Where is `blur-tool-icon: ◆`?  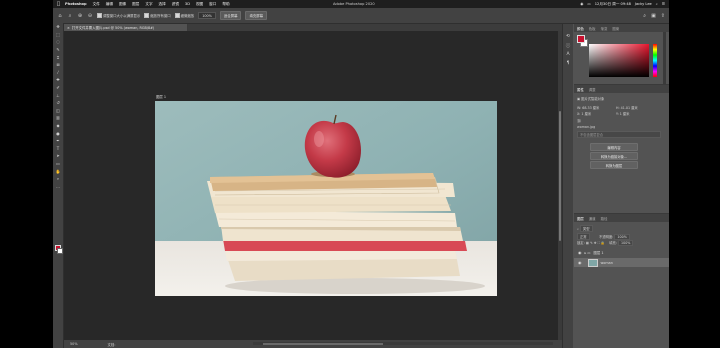 blur-tool-icon: ◆ is located at coordinates (58, 126).